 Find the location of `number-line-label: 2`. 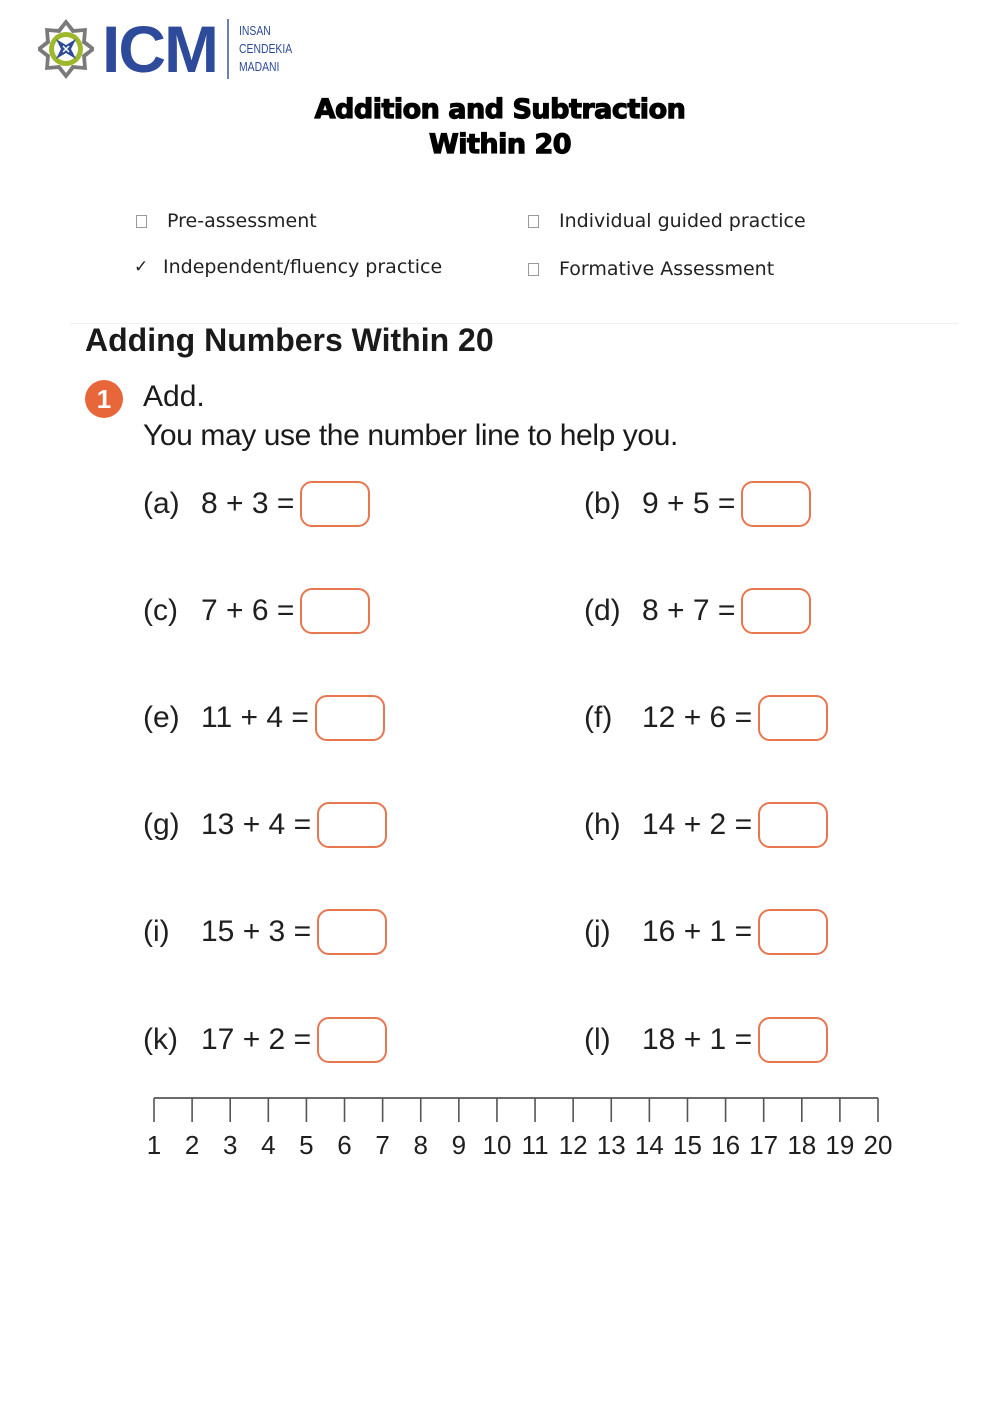

number-line-label: 2 is located at coordinates (192, 1145).